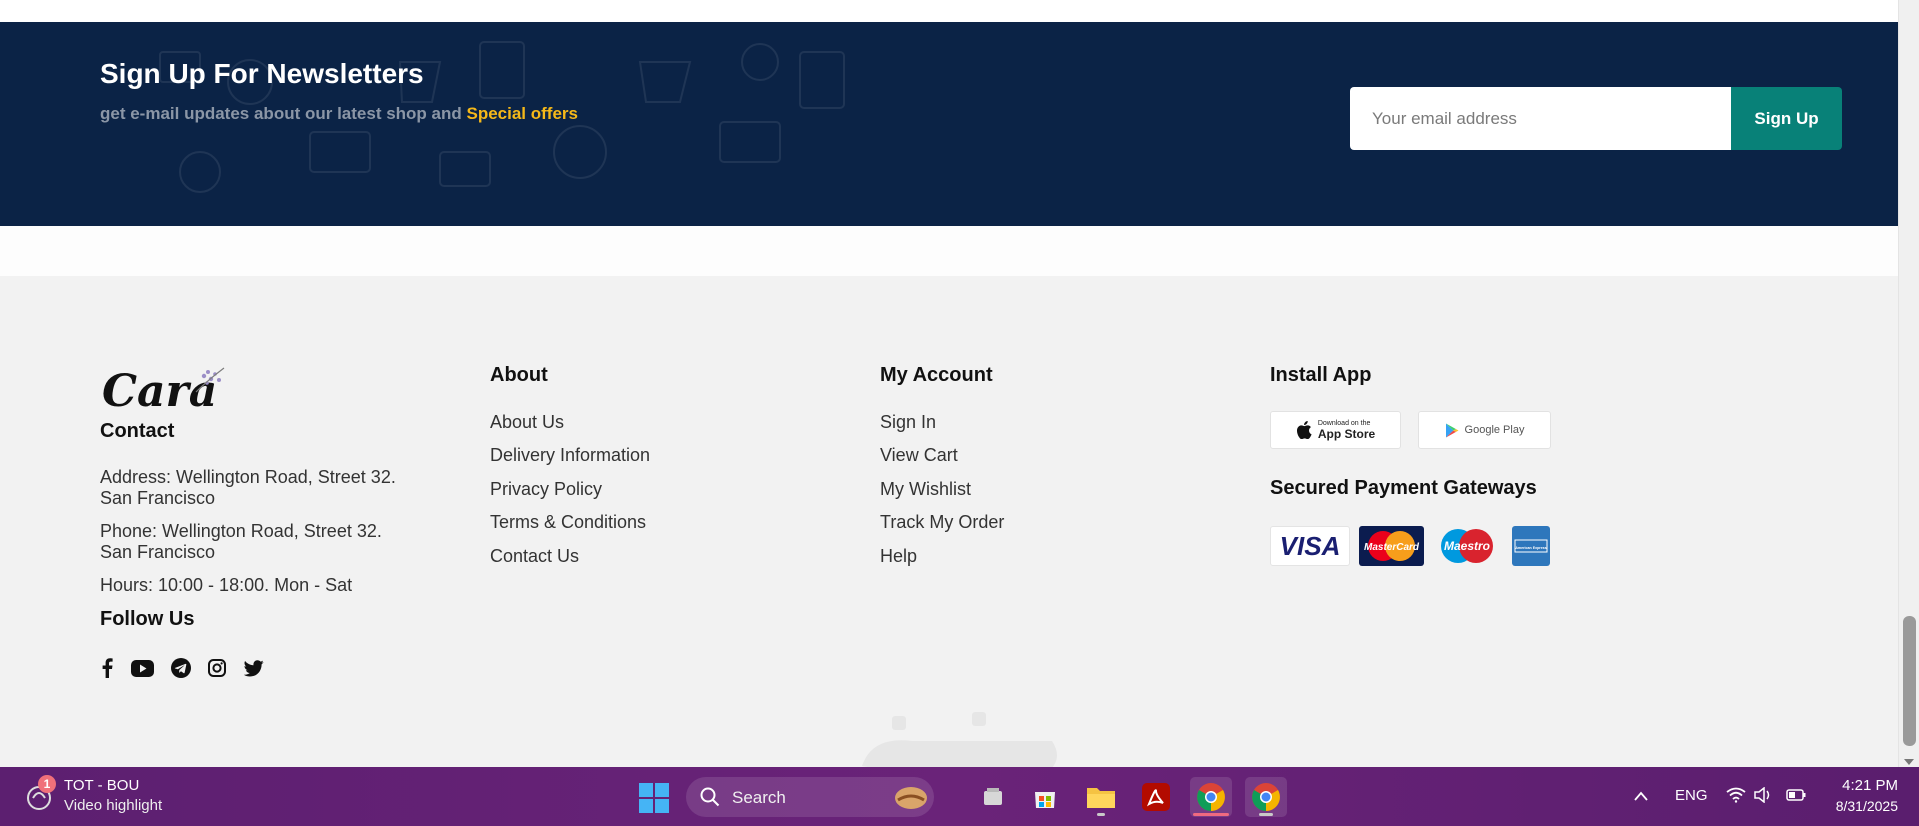 This screenshot has height=826, width=1919. What do you see at coordinates (810, 797) in the screenshot?
I see `taskbar-search: Search` at bounding box center [810, 797].